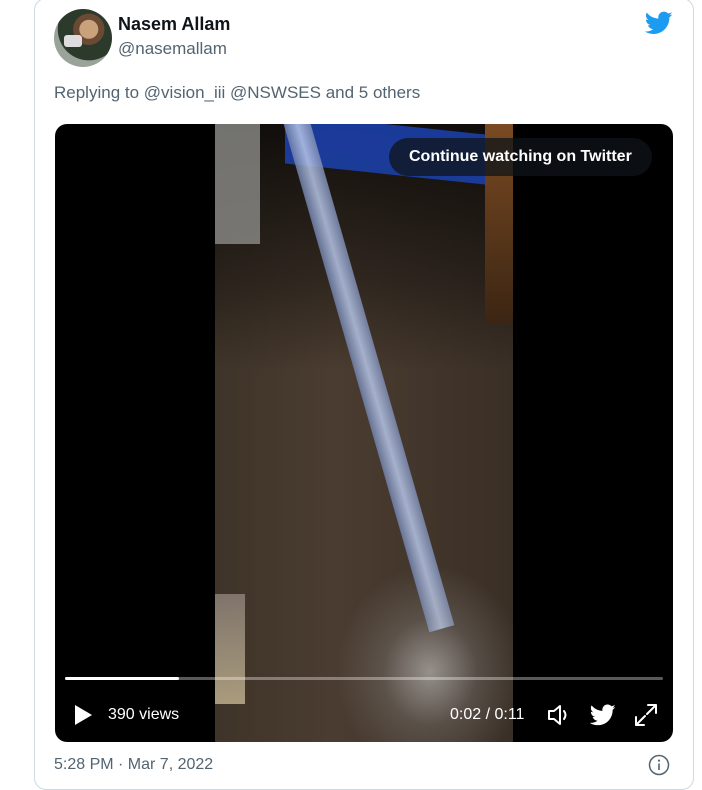  What do you see at coordinates (83, 38) in the screenshot?
I see `avatar` at bounding box center [83, 38].